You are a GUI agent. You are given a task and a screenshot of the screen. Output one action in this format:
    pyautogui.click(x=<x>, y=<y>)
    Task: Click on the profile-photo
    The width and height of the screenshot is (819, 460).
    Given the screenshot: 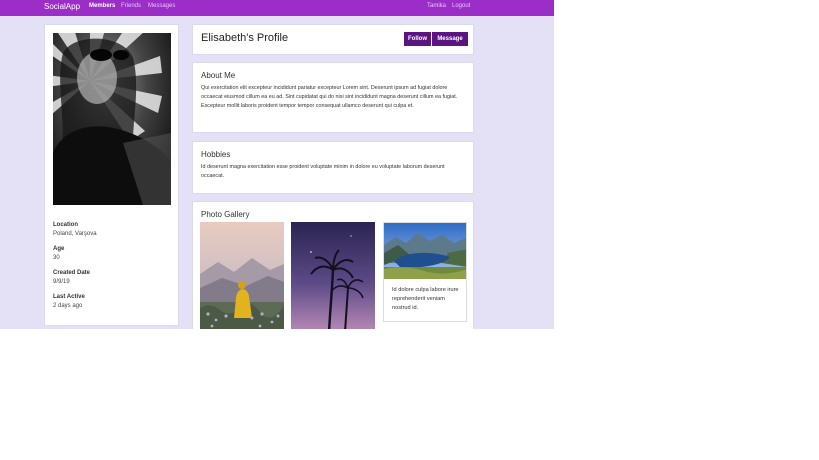 What is the action you would take?
    pyautogui.click(x=112, y=119)
    